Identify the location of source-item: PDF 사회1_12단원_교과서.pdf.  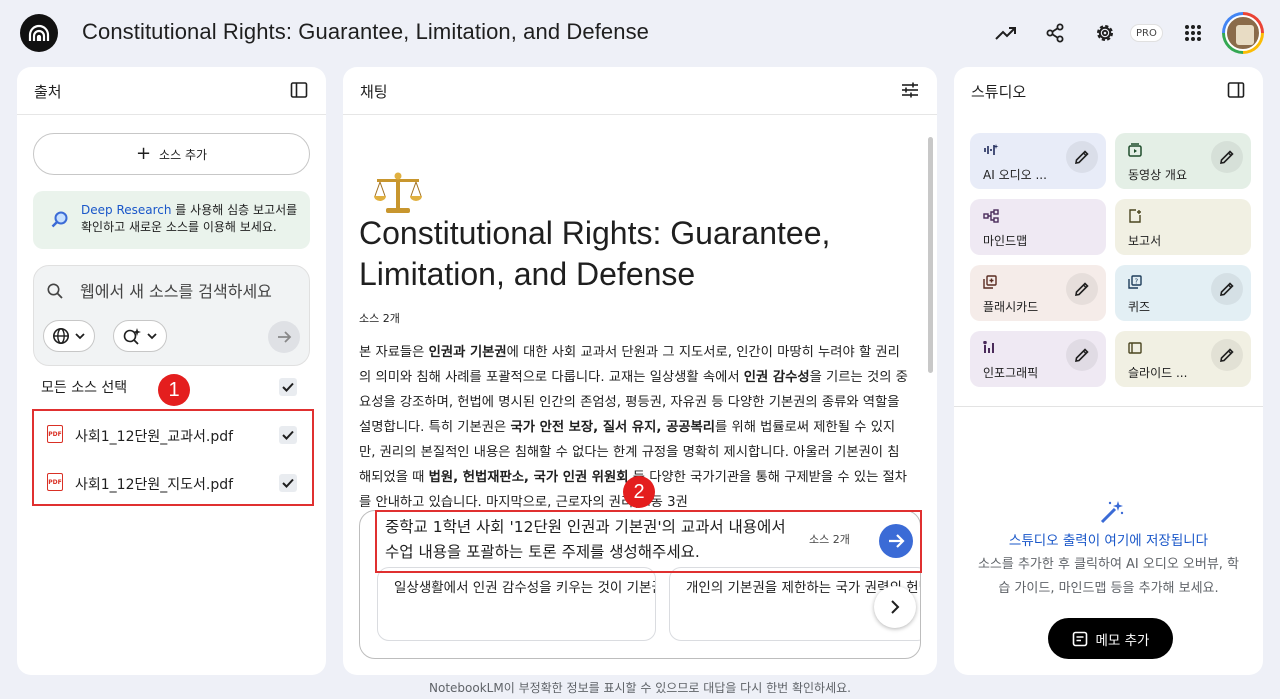
(173, 435).